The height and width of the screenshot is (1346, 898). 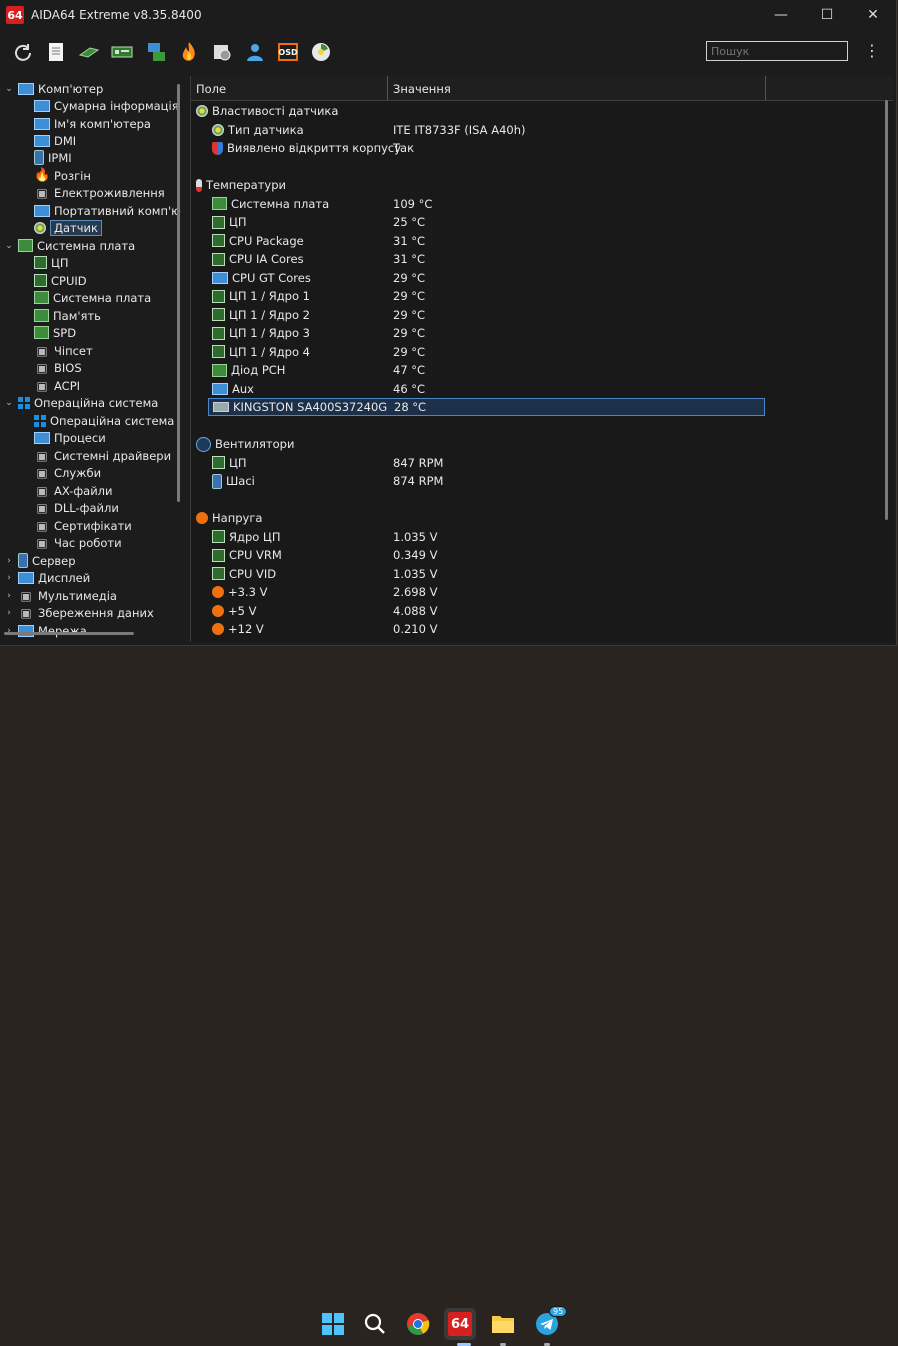 What do you see at coordinates (415, 555) in the screenshot?
I see `value-cell: 0.349 V` at bounding box center [415, 555].